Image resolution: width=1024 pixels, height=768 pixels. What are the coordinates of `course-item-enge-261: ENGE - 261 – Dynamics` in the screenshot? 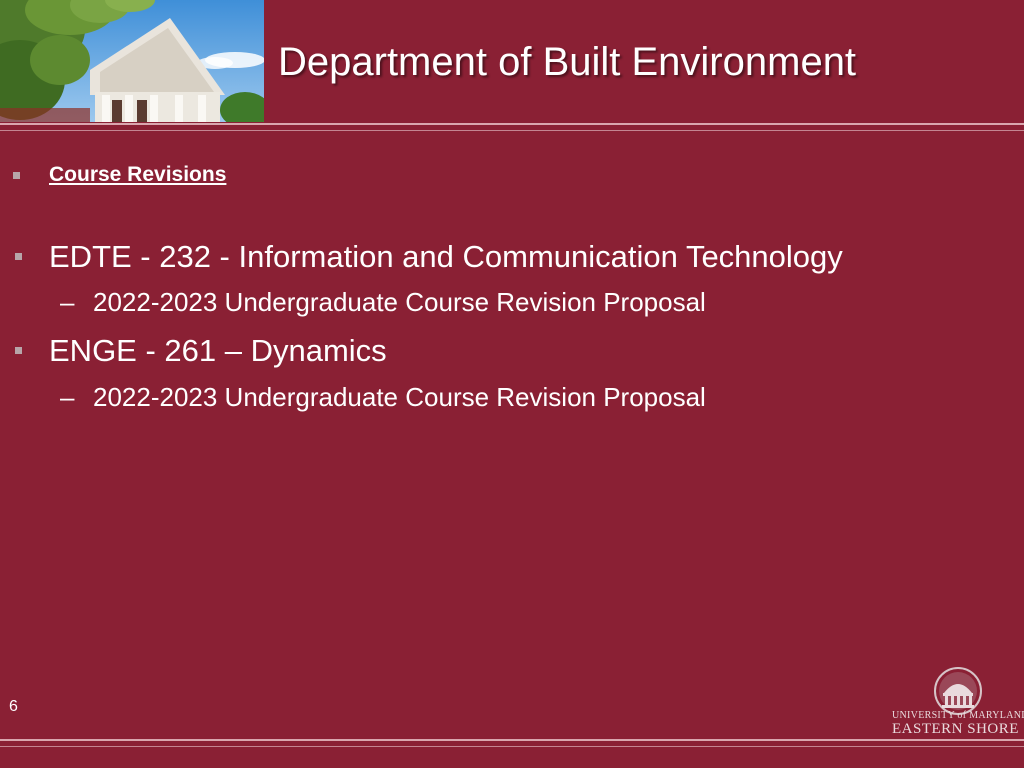 It's located at (218, 350).